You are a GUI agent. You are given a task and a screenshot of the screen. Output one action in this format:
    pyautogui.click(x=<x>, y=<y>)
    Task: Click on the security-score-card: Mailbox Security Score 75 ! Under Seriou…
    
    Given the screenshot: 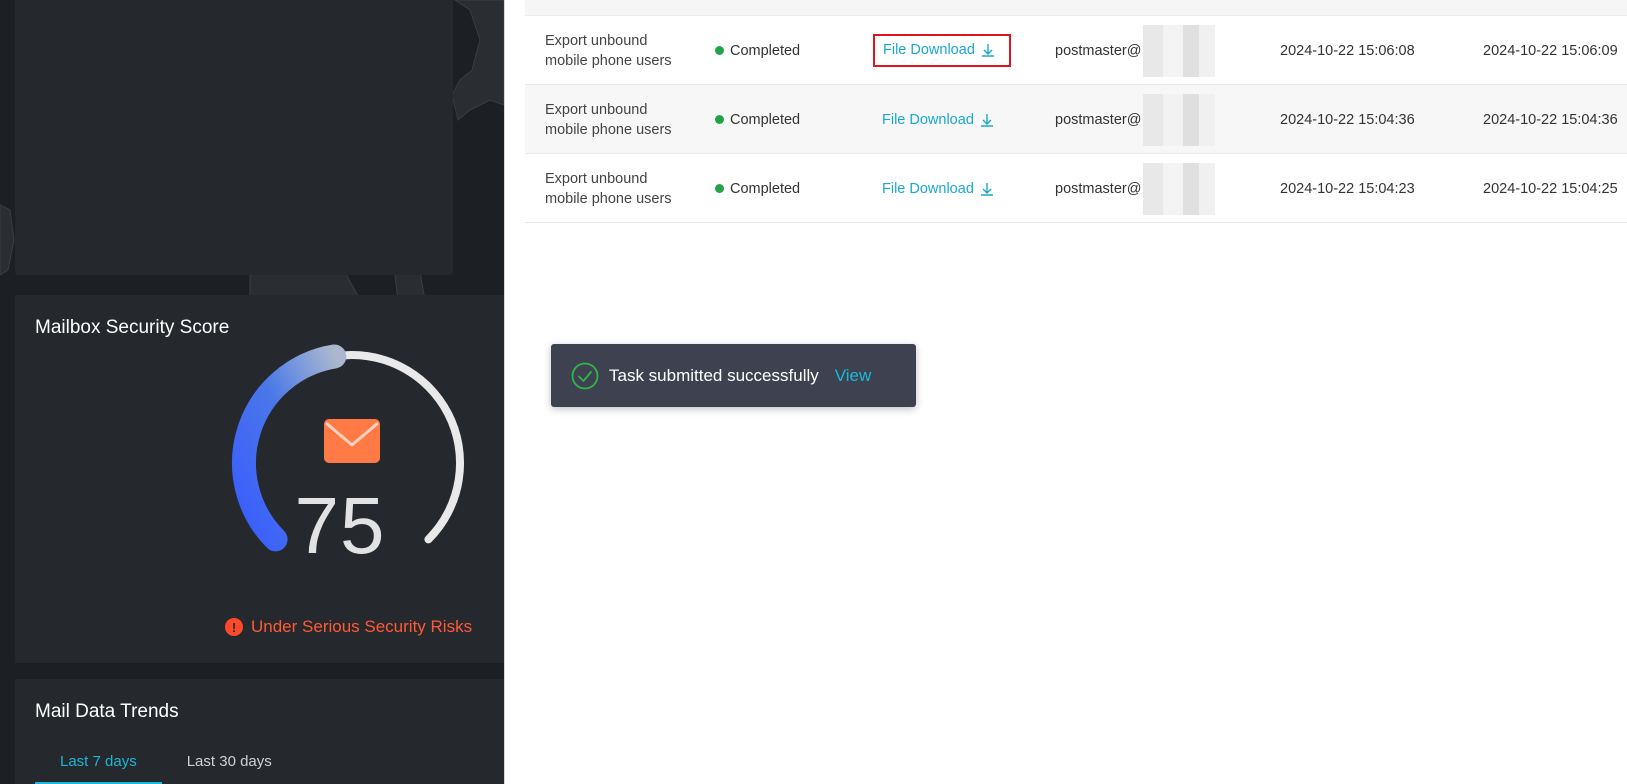 What is the action you would take?
    pyautogui.click(x=259, y=479)
    